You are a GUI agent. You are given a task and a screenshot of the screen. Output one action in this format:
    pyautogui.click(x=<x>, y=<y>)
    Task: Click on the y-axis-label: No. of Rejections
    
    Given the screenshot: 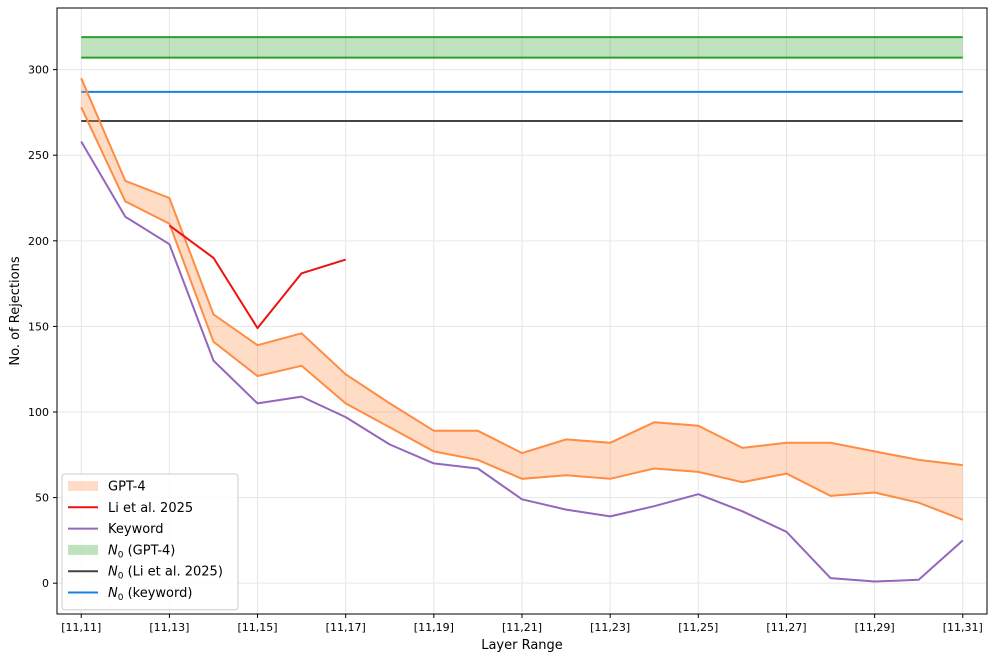 What is the action you would take?
    pyautogui.click(x=15, y=310)
    